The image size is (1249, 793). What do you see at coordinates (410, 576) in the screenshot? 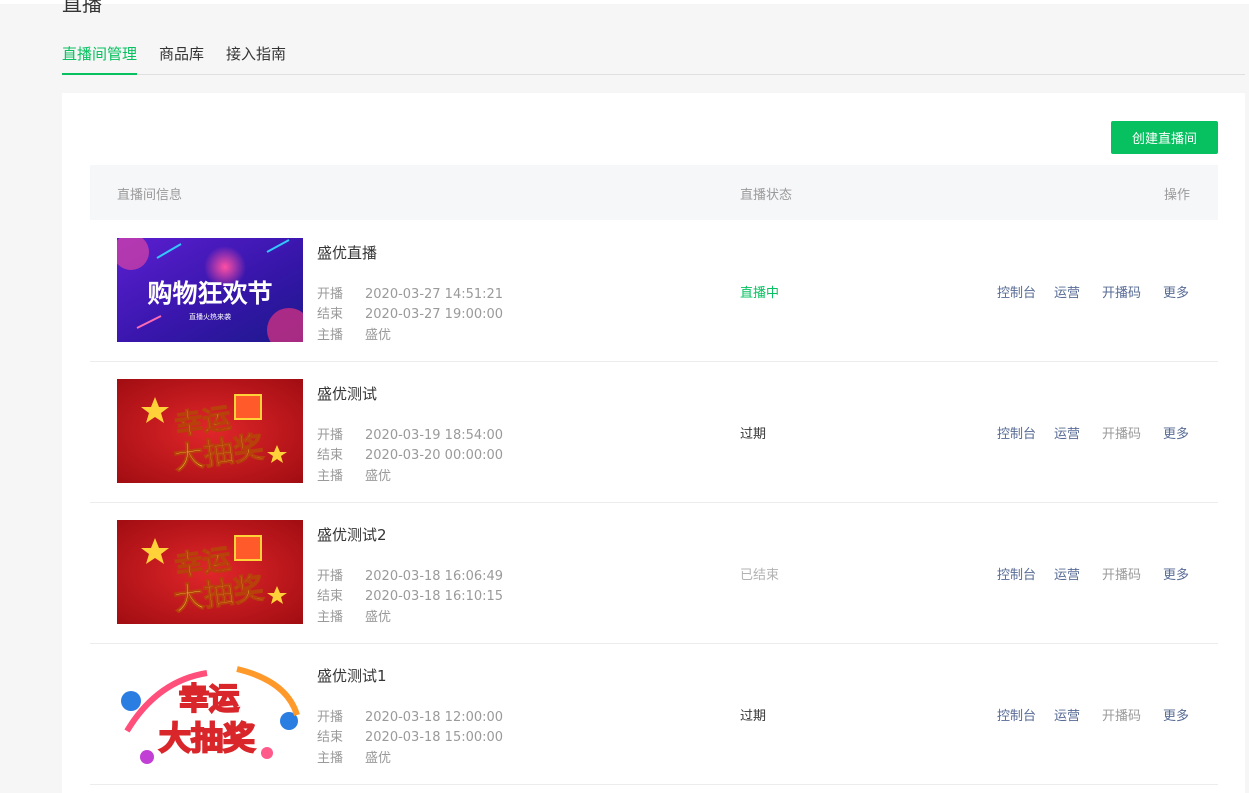
I see `start-time: 开播 2020-03-18 16:06:49` at bounding box center [410, 576].